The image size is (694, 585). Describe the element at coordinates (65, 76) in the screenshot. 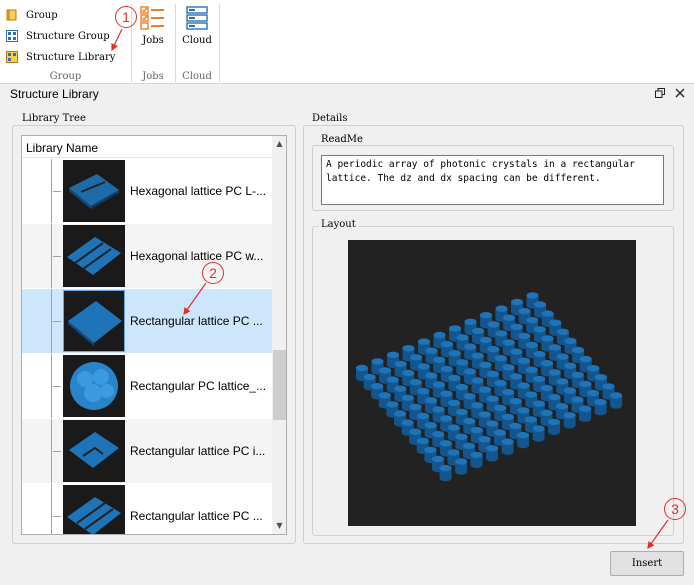

I see `ribbon-group-caption: Group` at that location.